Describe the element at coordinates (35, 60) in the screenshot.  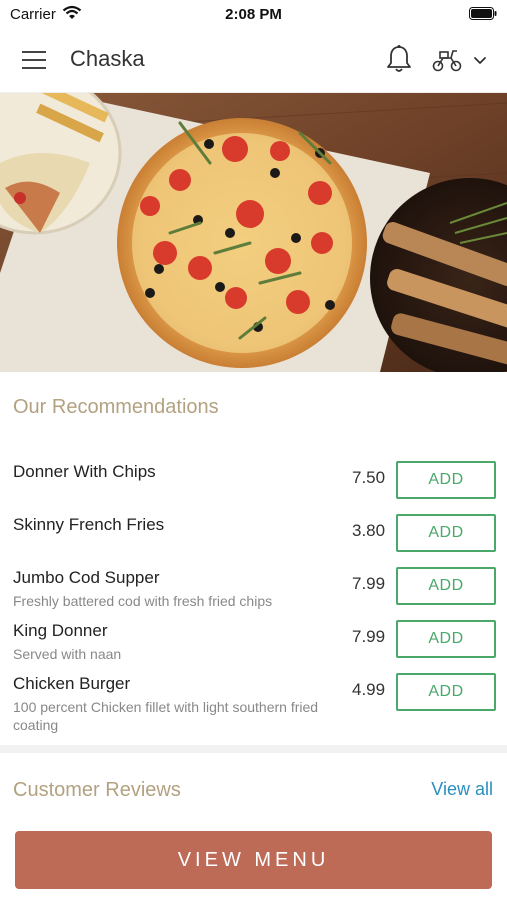
I see `menu-icon` at that location.